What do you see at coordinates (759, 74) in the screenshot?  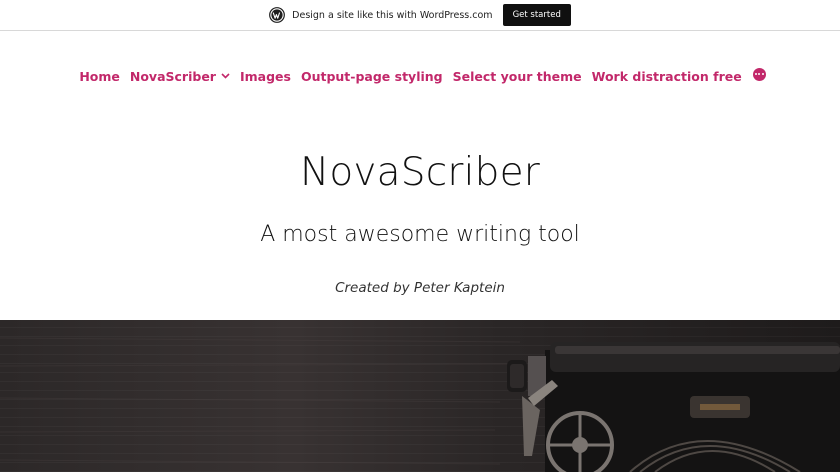 I see `more-horizontal-icon` at bounding box center [759, 74].